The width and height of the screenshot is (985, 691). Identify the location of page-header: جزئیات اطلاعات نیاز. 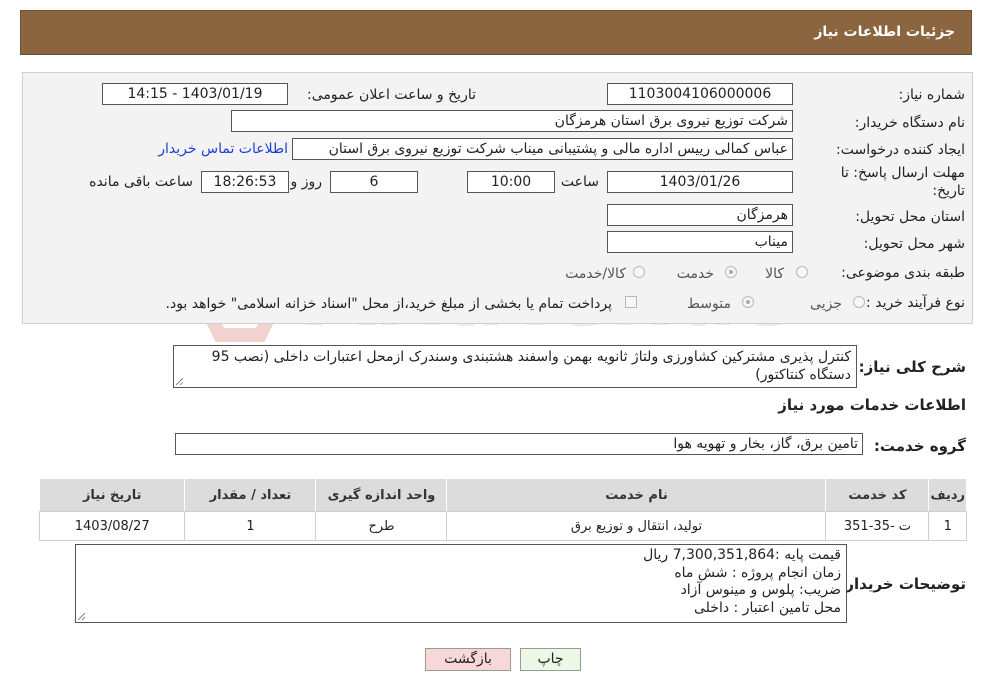
(496, 32).